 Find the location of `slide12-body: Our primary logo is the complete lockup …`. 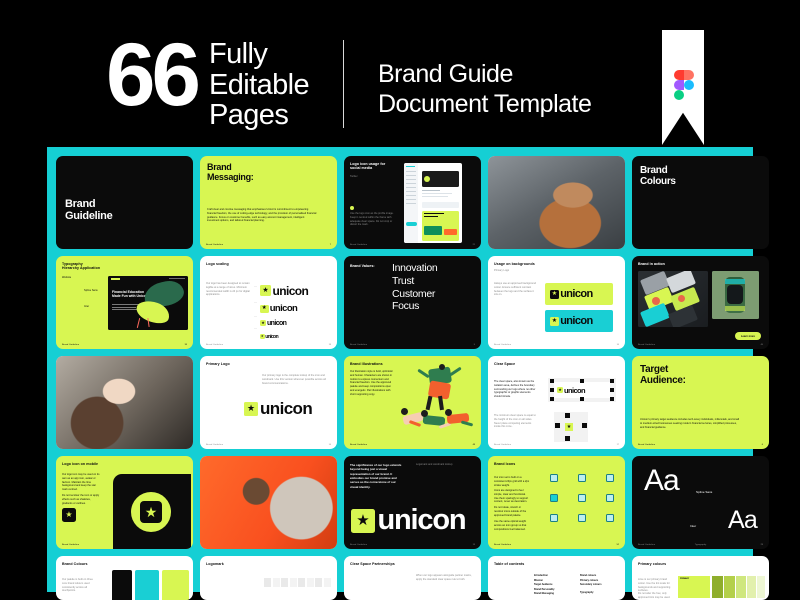

slide12-body: Our primary logo is the complete lockup … is located at coordinates (294, 379).